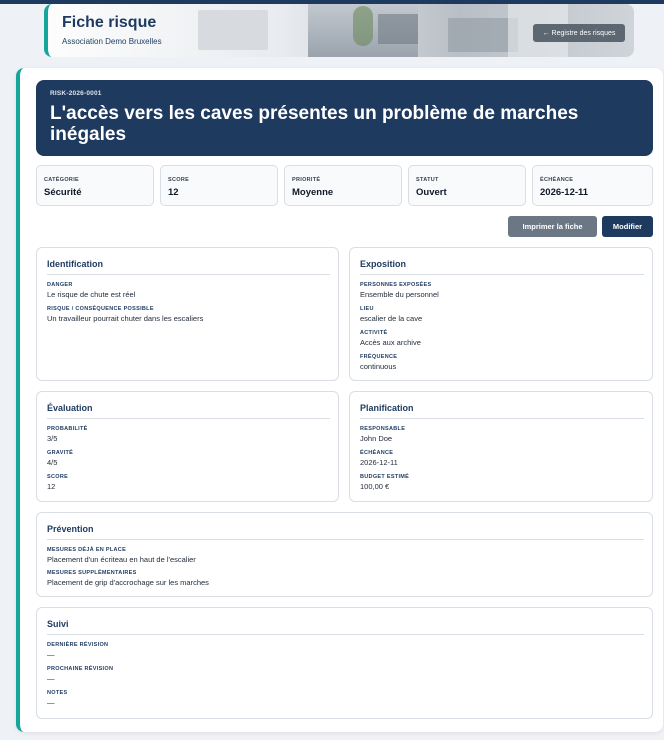  I want to click on field-value: 3/5, so click(52, 438).